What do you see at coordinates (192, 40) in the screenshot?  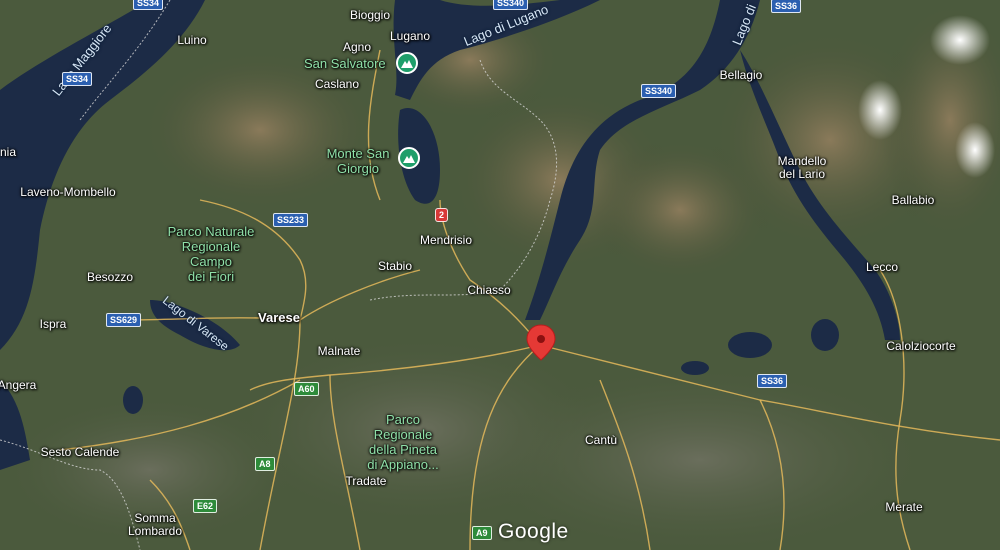 I see `place-luino: Luino` at bounding box center [192, 40].